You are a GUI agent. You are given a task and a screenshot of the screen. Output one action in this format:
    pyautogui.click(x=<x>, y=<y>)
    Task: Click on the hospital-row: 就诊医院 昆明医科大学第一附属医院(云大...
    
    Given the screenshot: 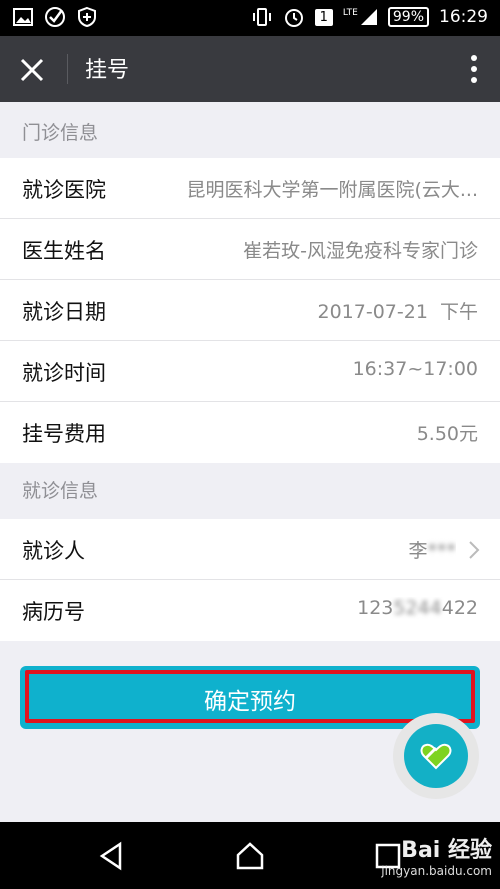 What is the action you would take?
    pyautogui.click(x=250, y=188)
    